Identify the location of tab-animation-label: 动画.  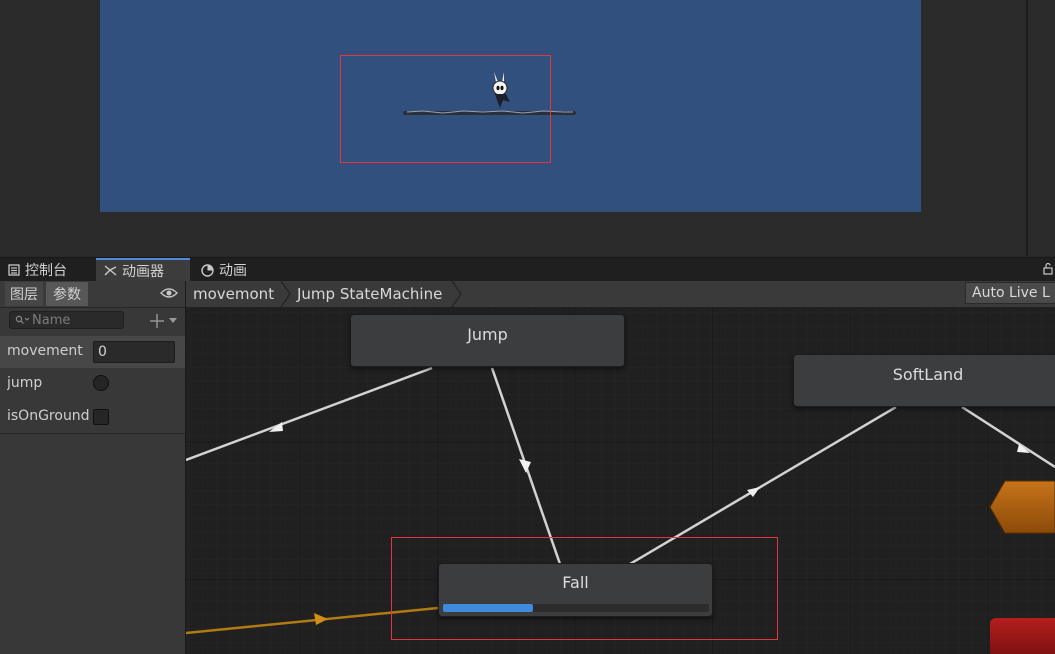
(233, 271).